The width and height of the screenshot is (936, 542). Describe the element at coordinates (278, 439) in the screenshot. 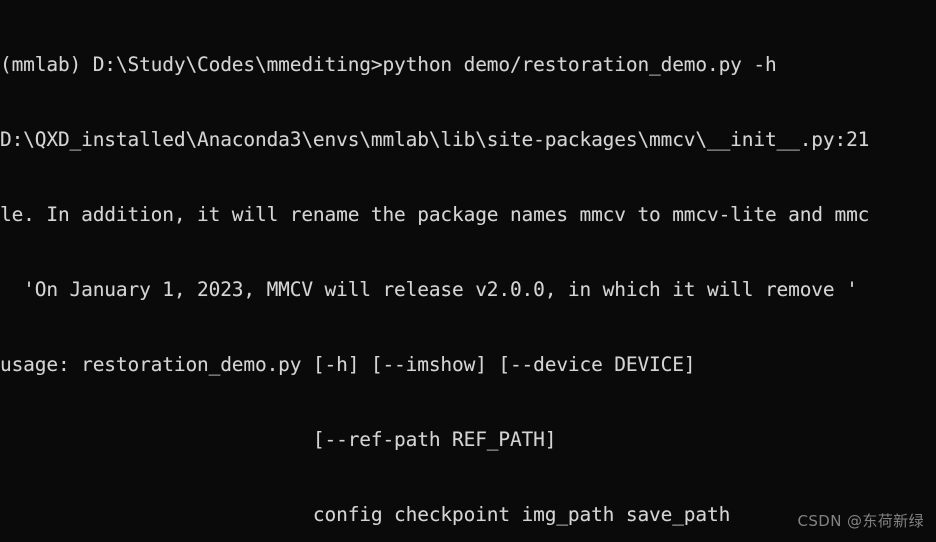

I see `console-line-usage-cont: [--ref-path REF_PATH]` at that location.